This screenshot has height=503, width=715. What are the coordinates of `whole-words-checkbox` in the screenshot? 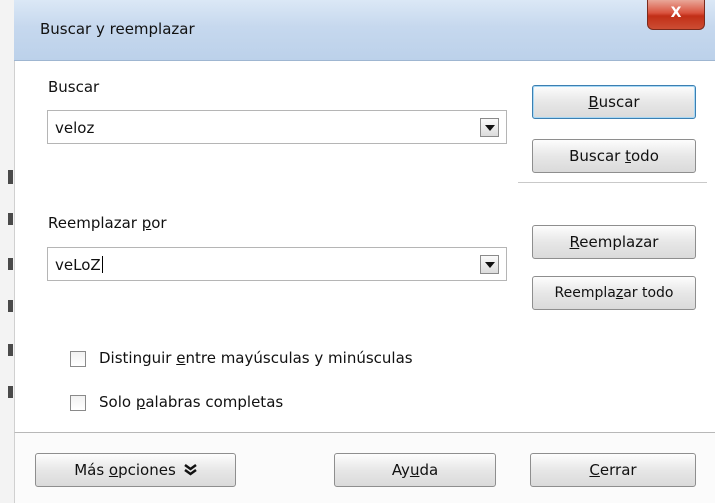 It's located at (78, 403).